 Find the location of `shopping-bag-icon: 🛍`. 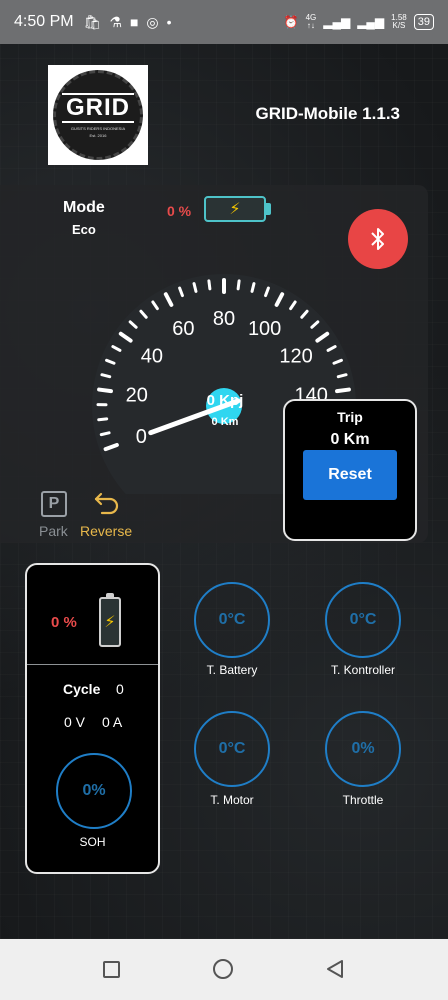

shopping-bag-icon: 🛍 is located at coordinates (92, 21).